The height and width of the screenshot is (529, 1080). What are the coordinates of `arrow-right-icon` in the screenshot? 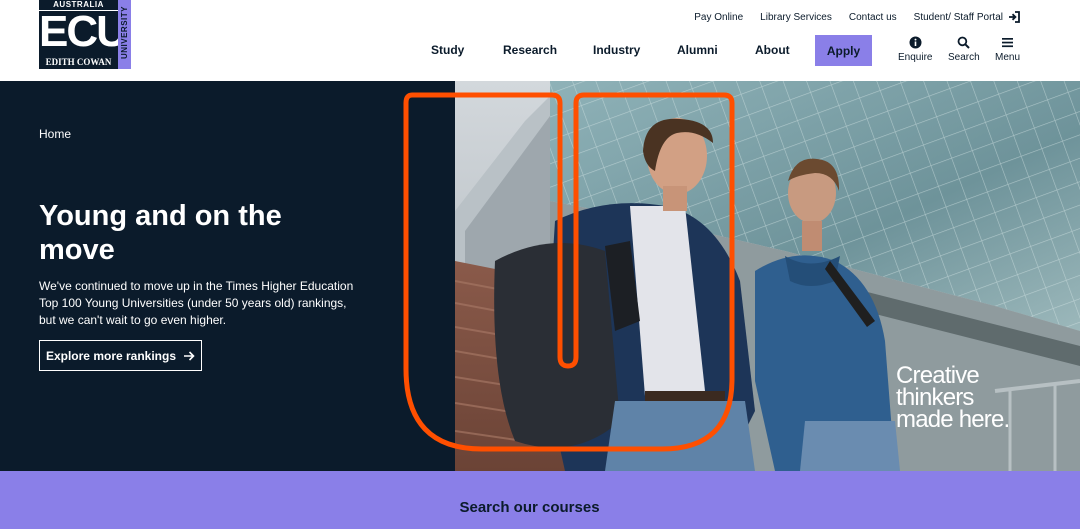 It's located at (189, 355).